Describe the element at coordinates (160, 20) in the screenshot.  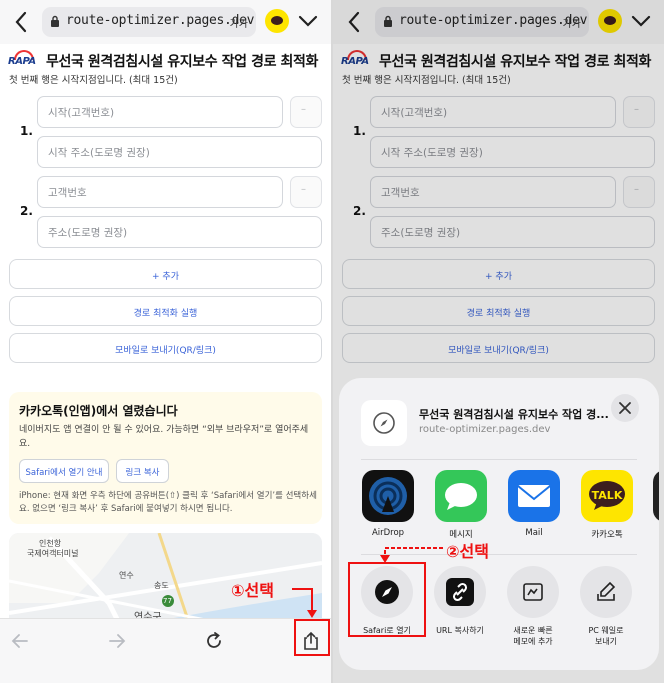
I see `url-text: route-optimizer.pages.dev` at that location.